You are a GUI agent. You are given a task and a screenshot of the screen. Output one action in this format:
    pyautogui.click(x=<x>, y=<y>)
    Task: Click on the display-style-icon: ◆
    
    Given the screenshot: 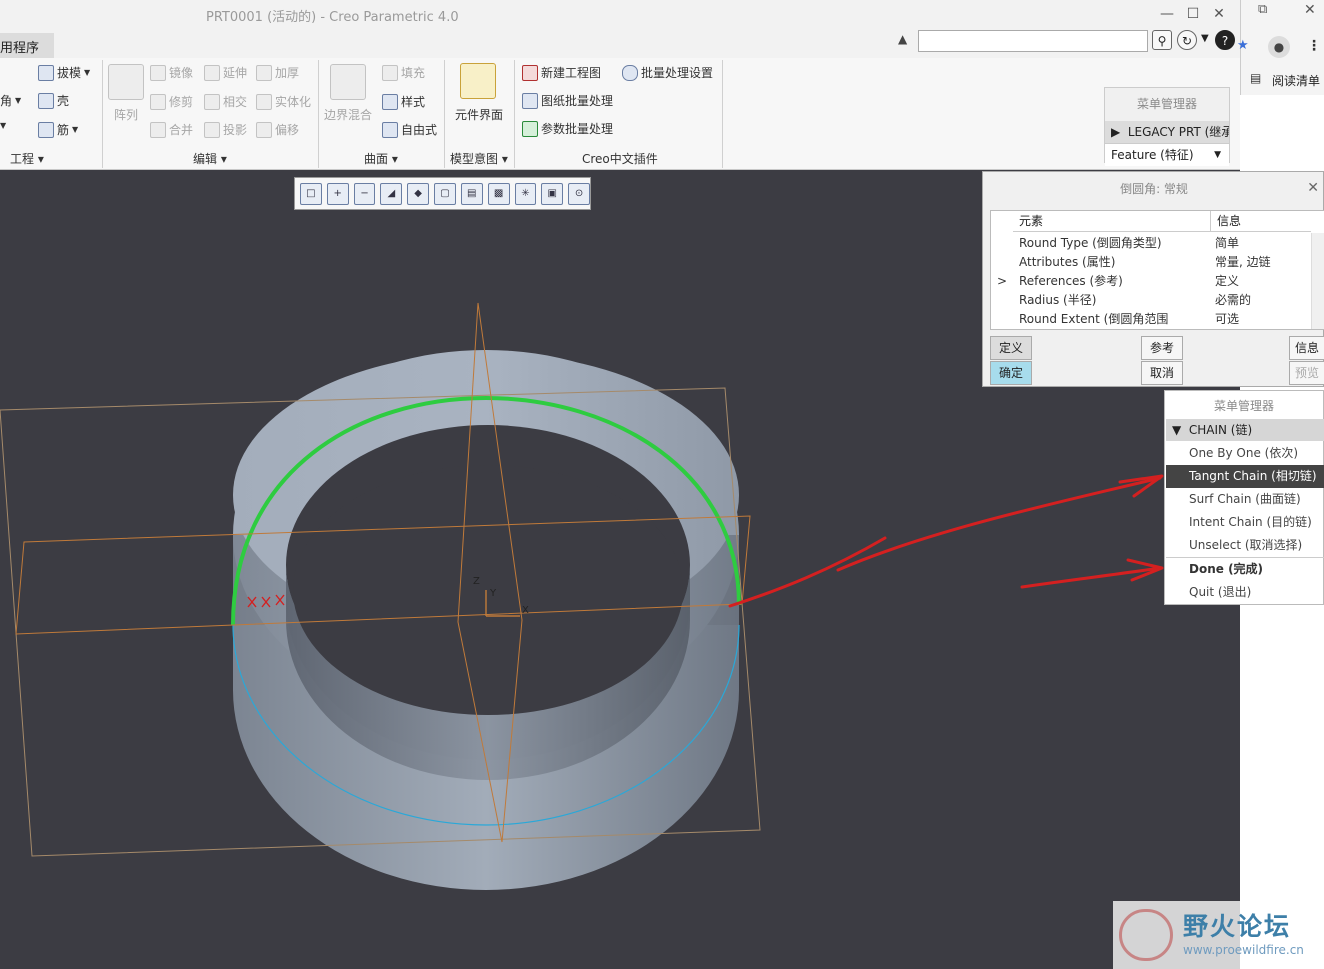 What is the action you would take?
    pyautogui.click(x=418, y=193)
    